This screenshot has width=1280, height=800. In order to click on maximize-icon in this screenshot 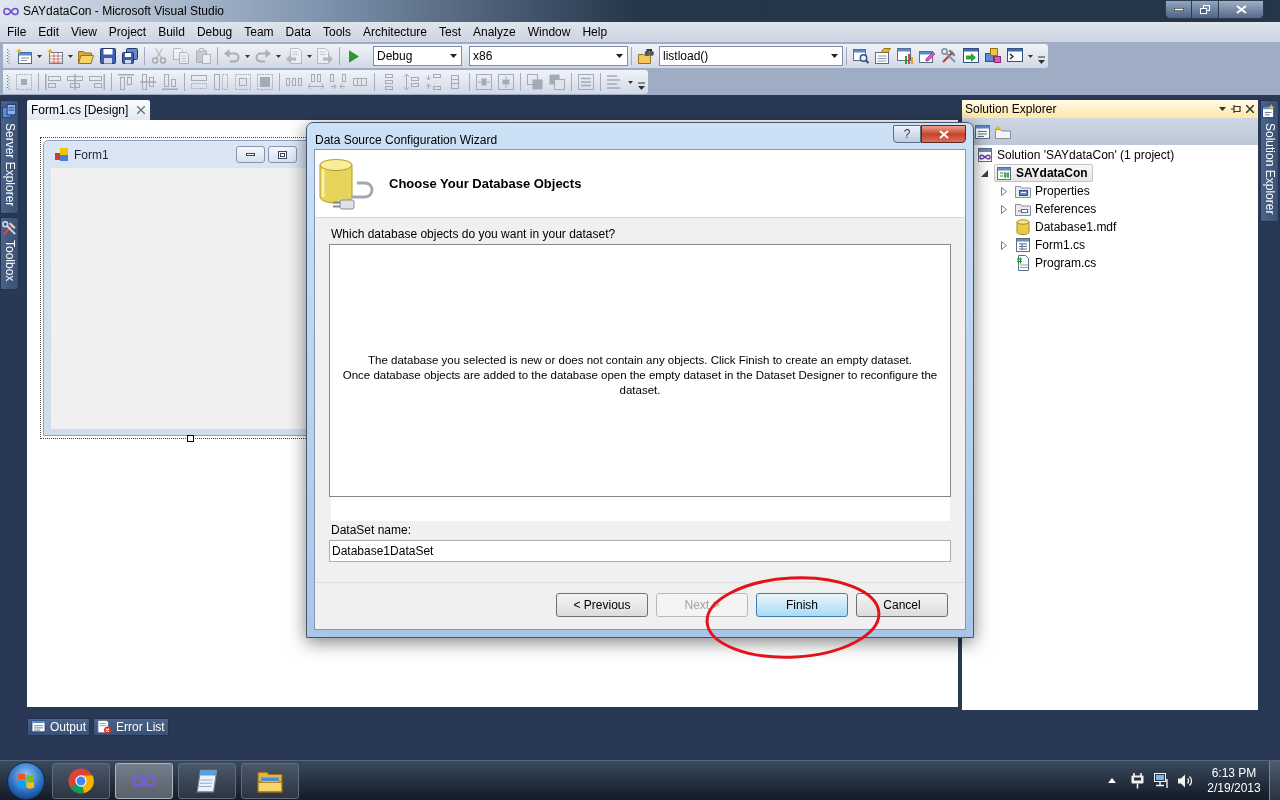, I will do `click(282, 154)`.